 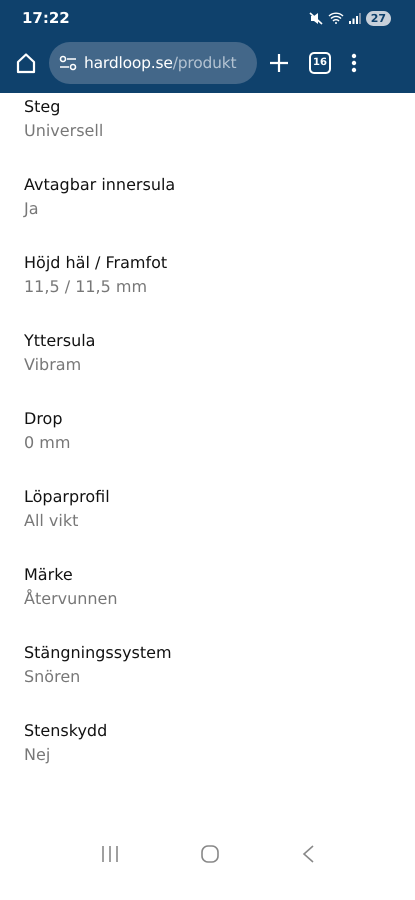 What do you see at coordinates (378, 18) in the screenshot?
I see `battery-level: 27` at bounding box center [378, 18].